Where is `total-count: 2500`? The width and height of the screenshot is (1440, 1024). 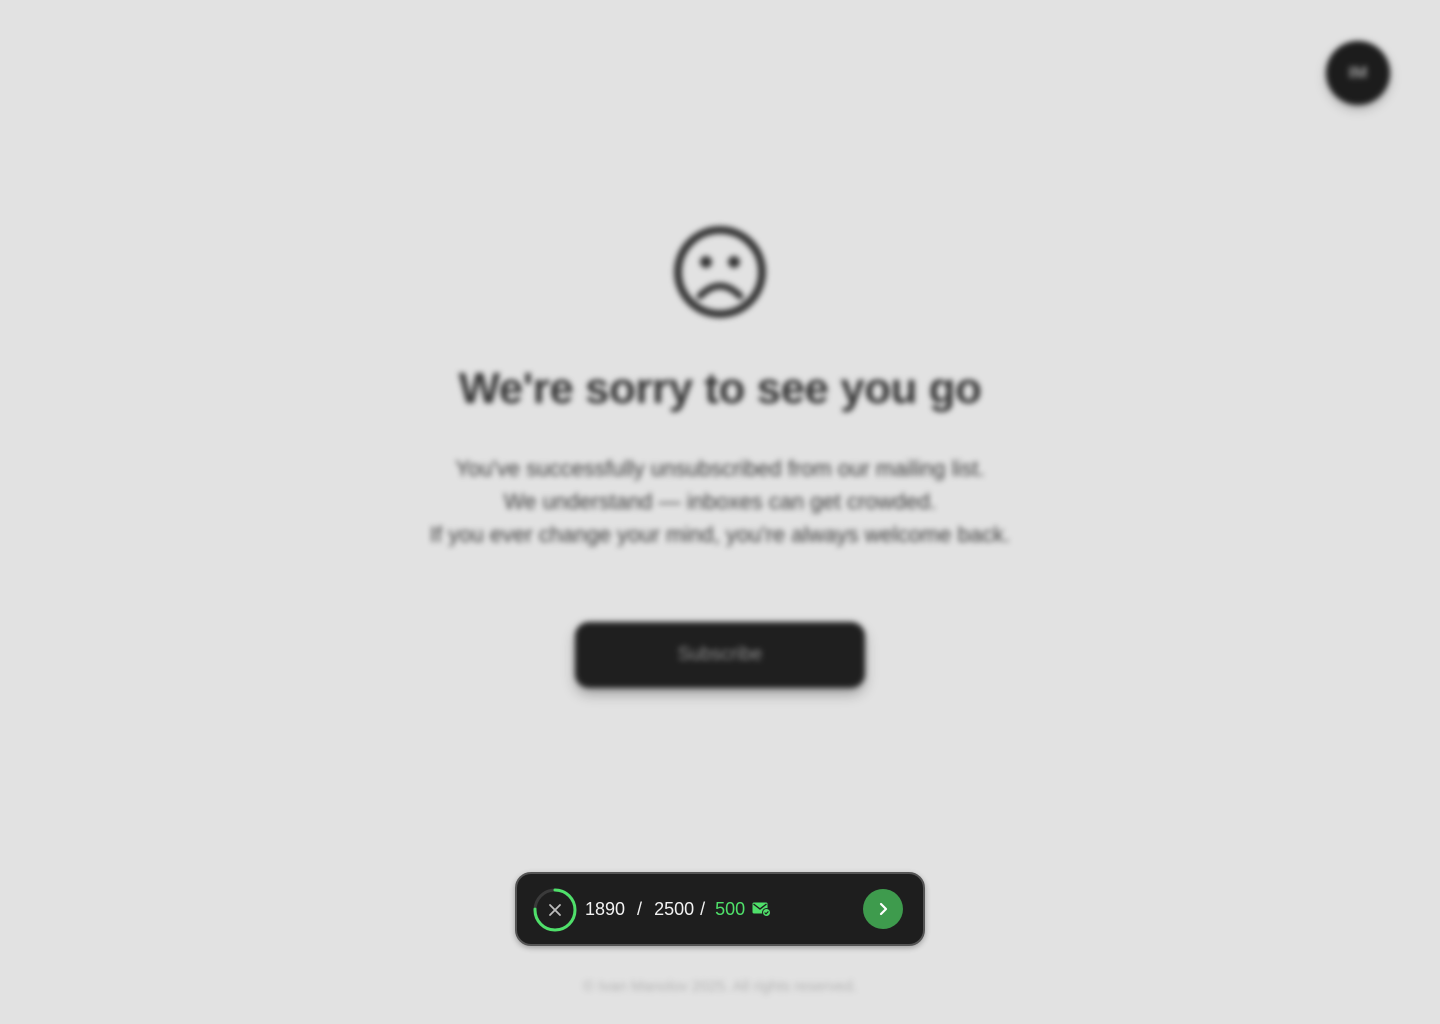 total-count: 2500 is located at coordinates (674, 908).